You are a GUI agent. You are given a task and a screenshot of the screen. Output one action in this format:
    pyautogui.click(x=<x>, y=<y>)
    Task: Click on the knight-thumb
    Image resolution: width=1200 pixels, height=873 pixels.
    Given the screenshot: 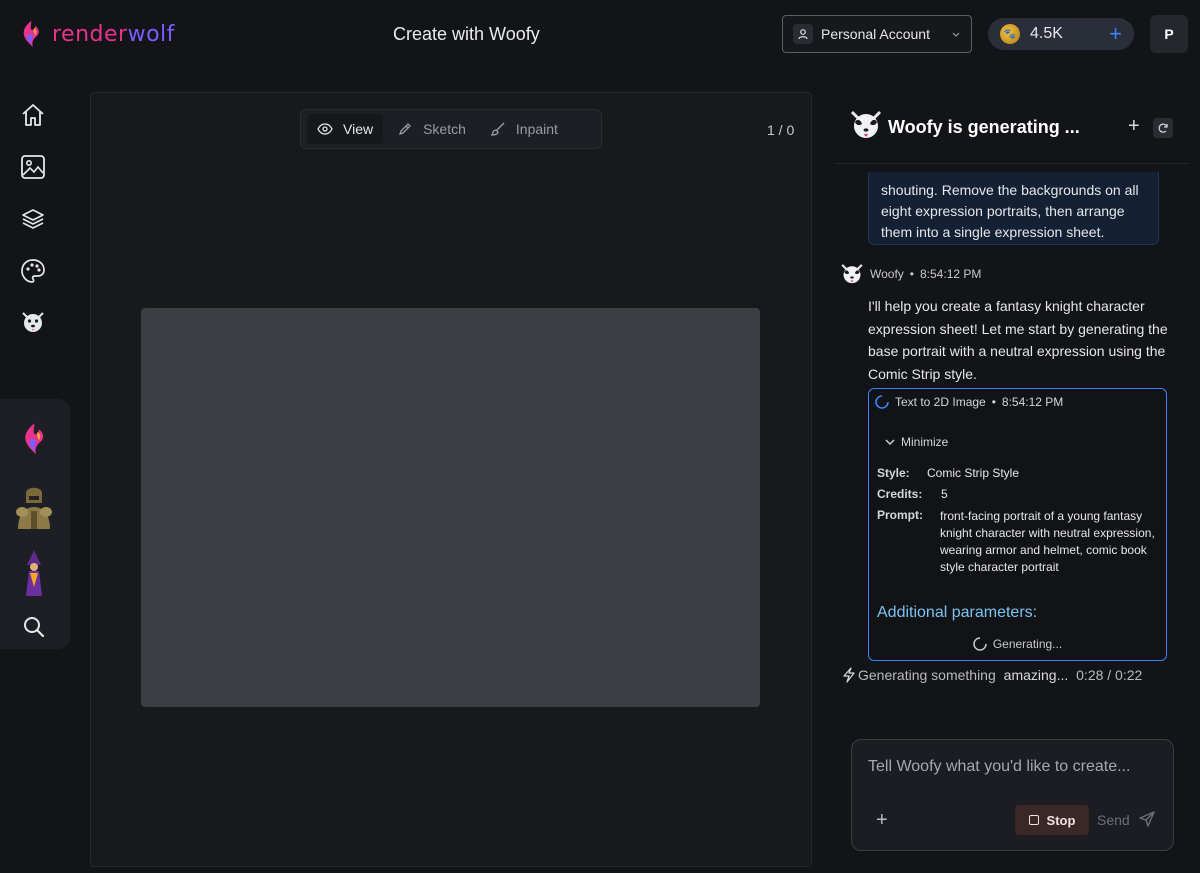 What is the action you would take?
    pyautogui.click(x=34, y=507)
    